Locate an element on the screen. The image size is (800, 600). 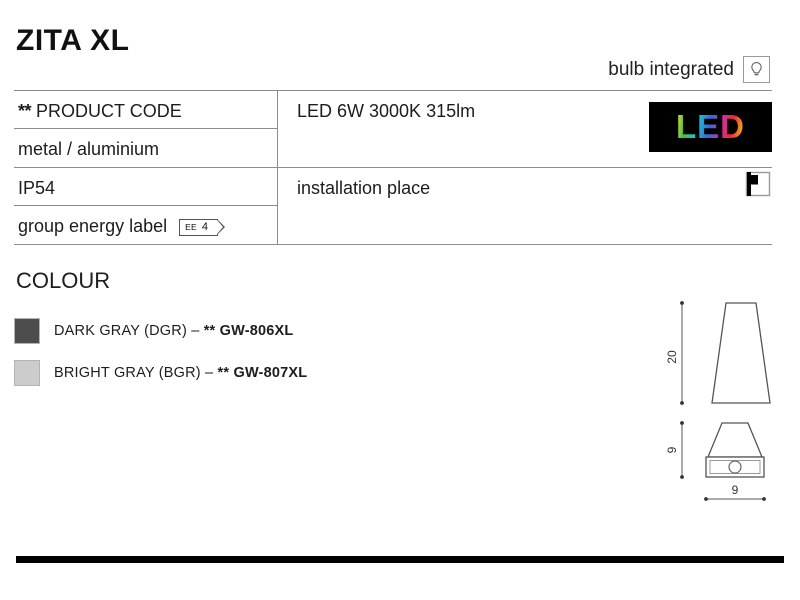
ip-rating-label: IP54 is located at coordinates (37, 188).